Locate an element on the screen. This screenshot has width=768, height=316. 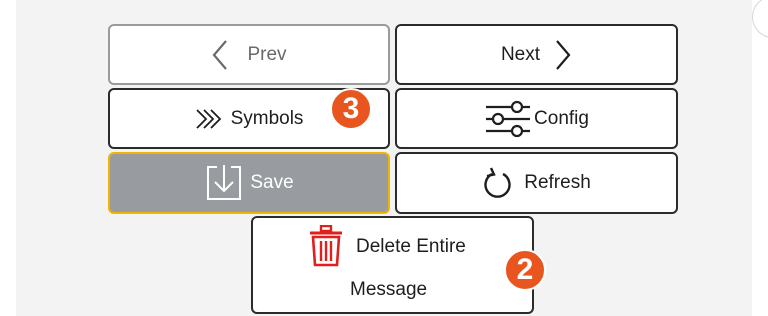
next-label: Next is located at coordinates (520, 54).